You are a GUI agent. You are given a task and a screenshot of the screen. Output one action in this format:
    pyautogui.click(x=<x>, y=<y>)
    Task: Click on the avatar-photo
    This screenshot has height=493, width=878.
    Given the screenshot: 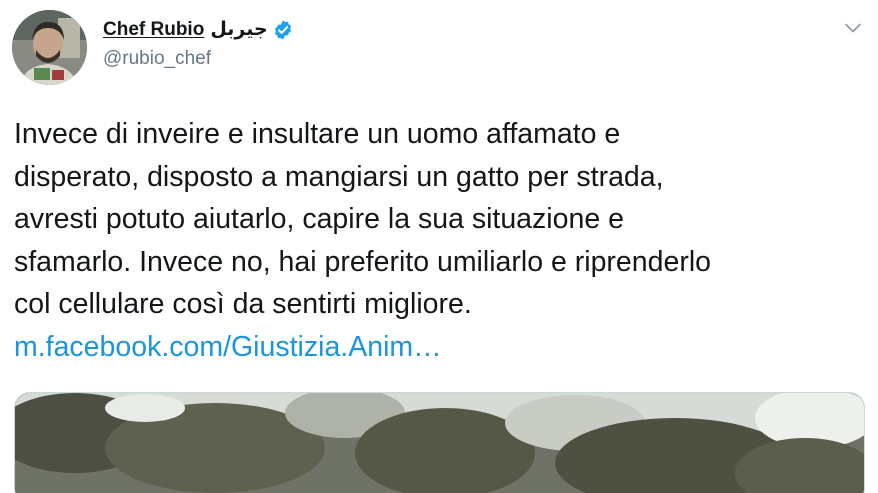 What is the action you would take?
    pyautogui.click(x=49, y=47)
    